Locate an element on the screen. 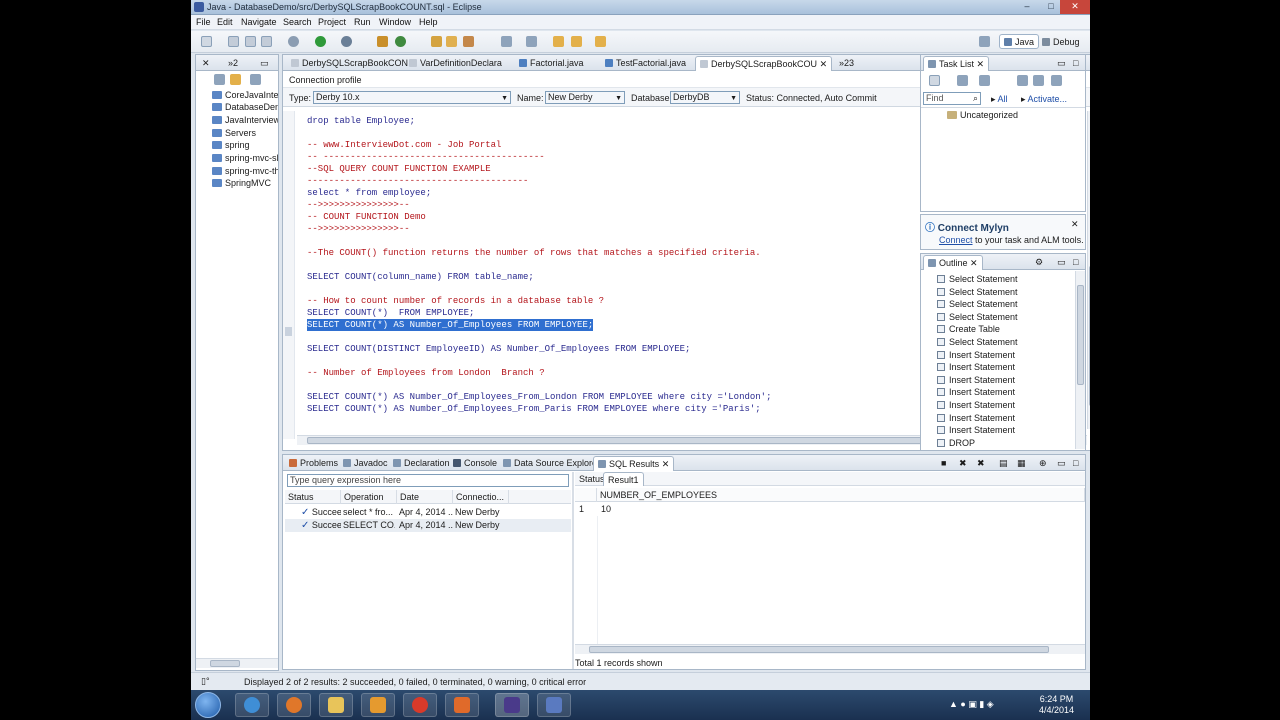 This screenshot has height=720, width=1280. tab-problems: Problems is located at coordinates (313, 463).